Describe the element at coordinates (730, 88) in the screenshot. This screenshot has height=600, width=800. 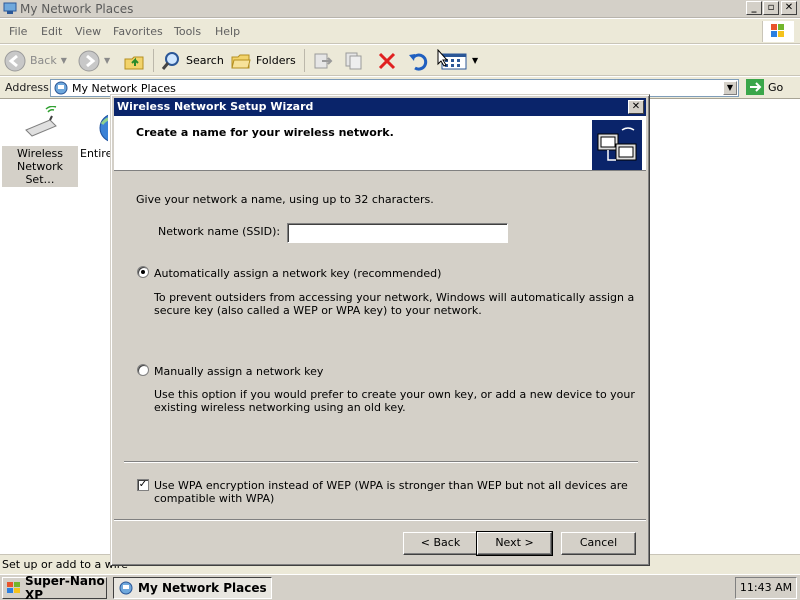
I see `address-dropdown-button: ▼` at that location.